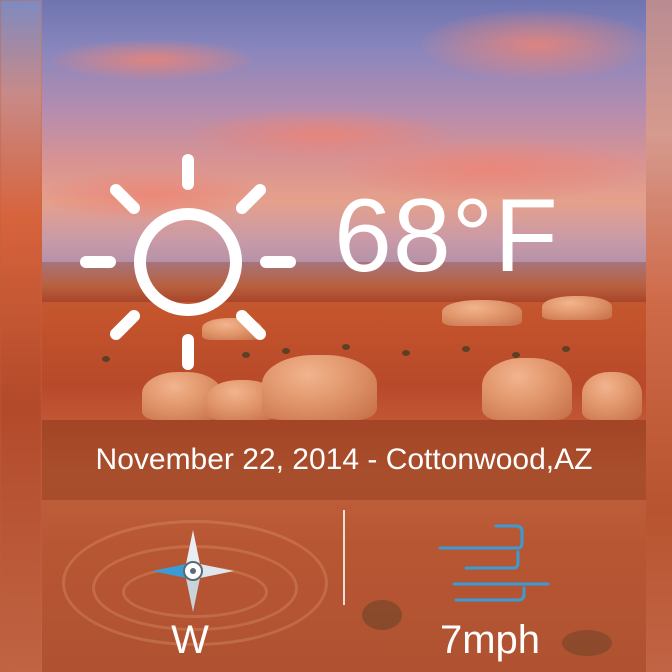 The width and height of the screenshot is (672, 672). What do you see at coordinates (490, 640) in the screenshot?
I see `wind-speed: 7mph` at bounding box center [490, 640].